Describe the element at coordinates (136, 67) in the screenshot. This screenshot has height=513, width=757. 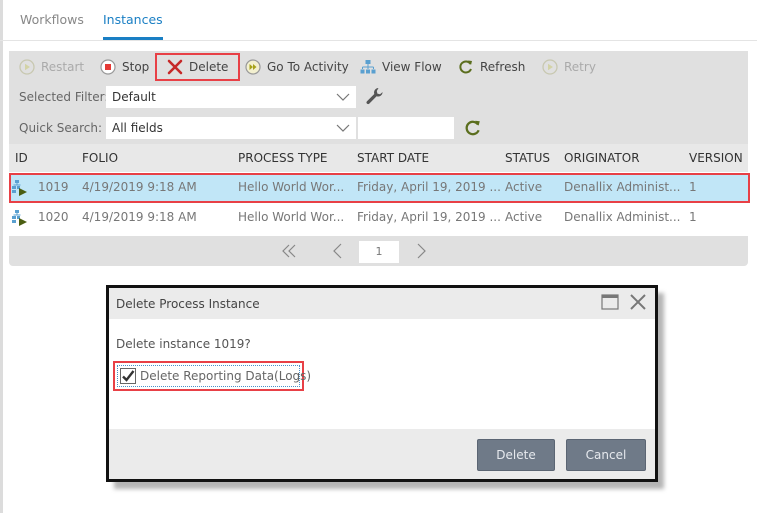
I see `stop-label: Stop` at that location.